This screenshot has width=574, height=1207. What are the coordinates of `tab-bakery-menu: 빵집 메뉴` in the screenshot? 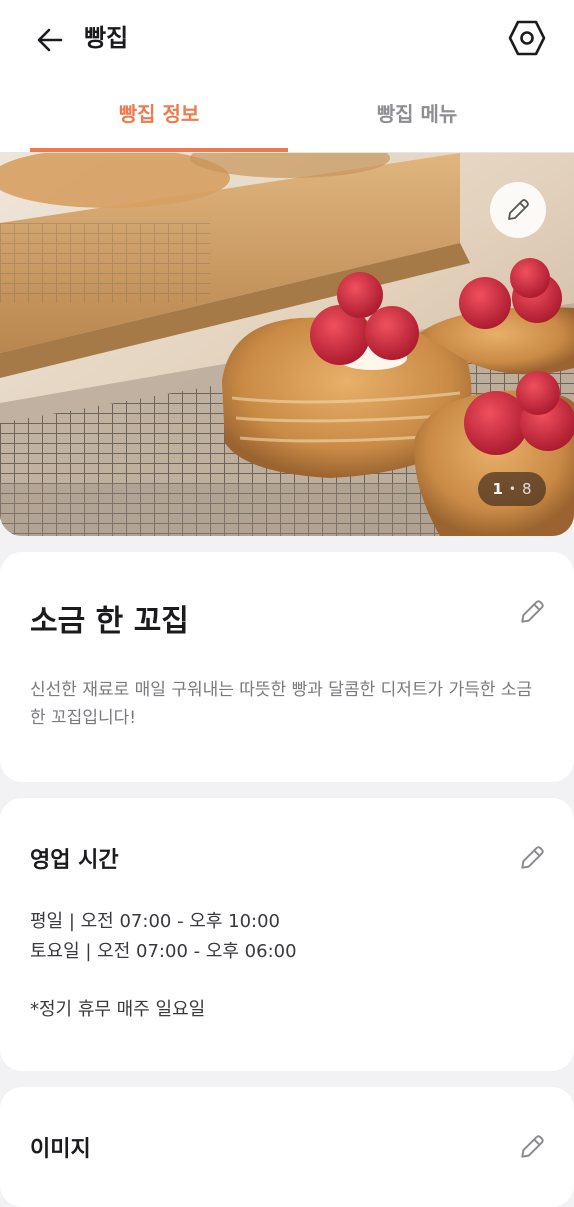 It's located at (417, 114).